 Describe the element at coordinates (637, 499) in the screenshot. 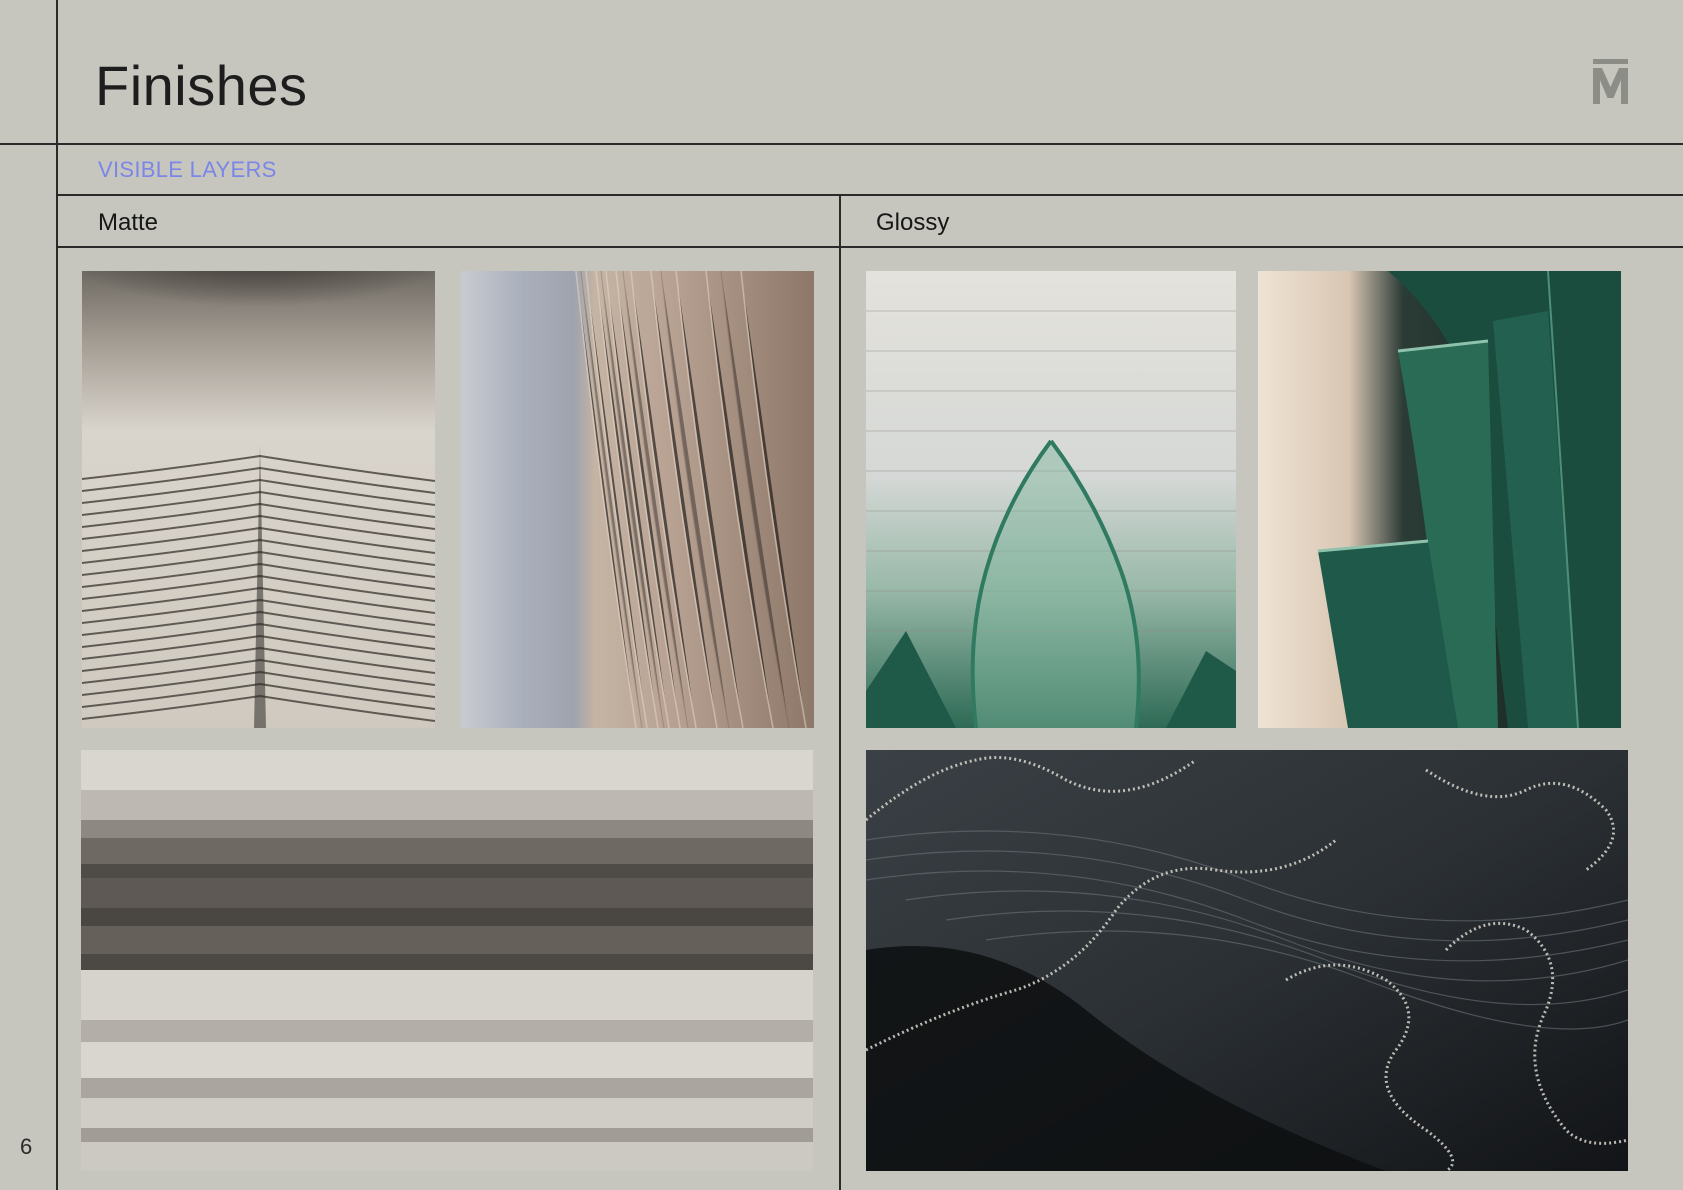

I see `matte-wall-closeup-photo` at that location.